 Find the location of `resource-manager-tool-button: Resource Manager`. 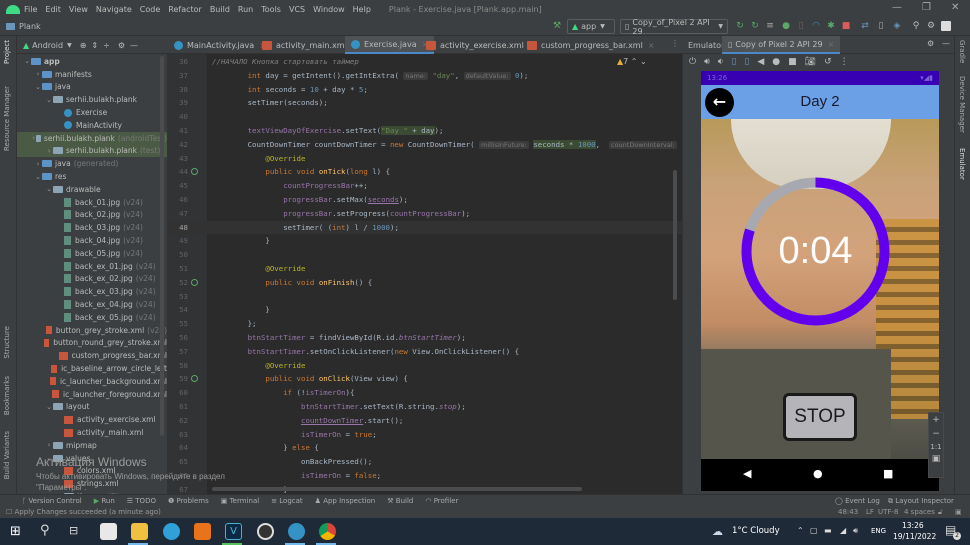

resource-manager-tool-button: Resource Manager is located at coordinates (7, 118).